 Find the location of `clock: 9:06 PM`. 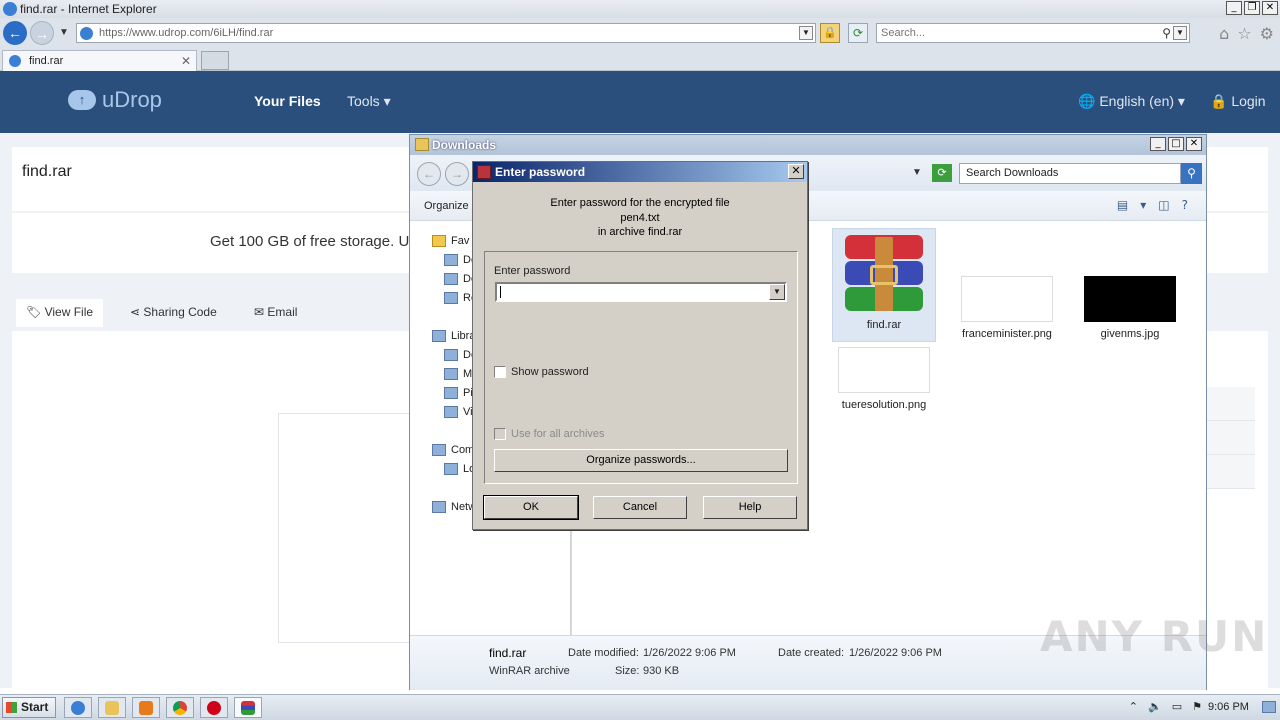

clock: 9:06 PM is located at coordinates (1228, 707).